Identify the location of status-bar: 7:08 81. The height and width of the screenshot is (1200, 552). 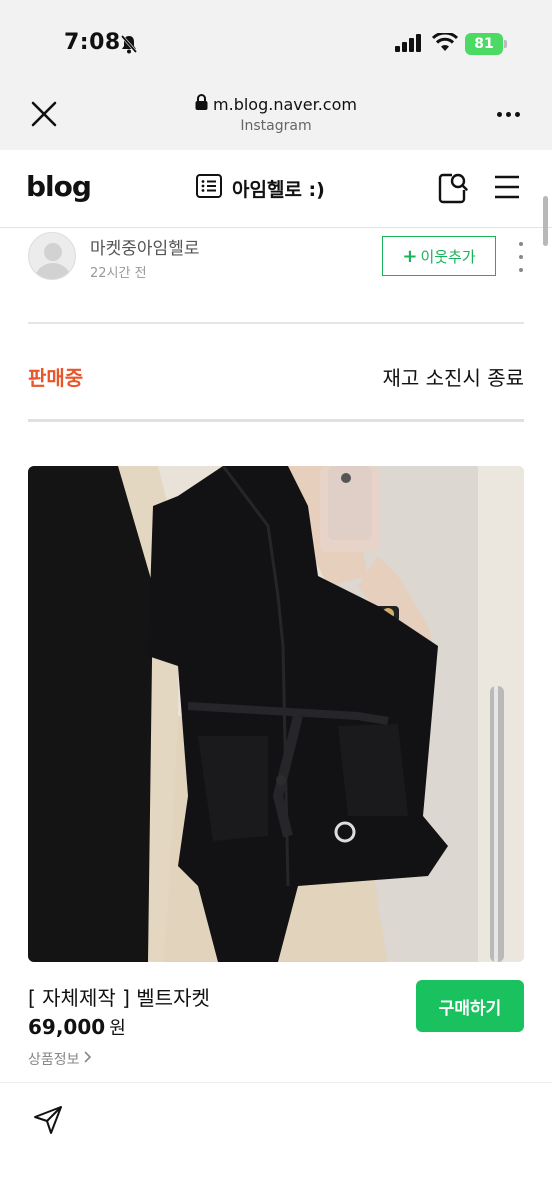
(276, 40).